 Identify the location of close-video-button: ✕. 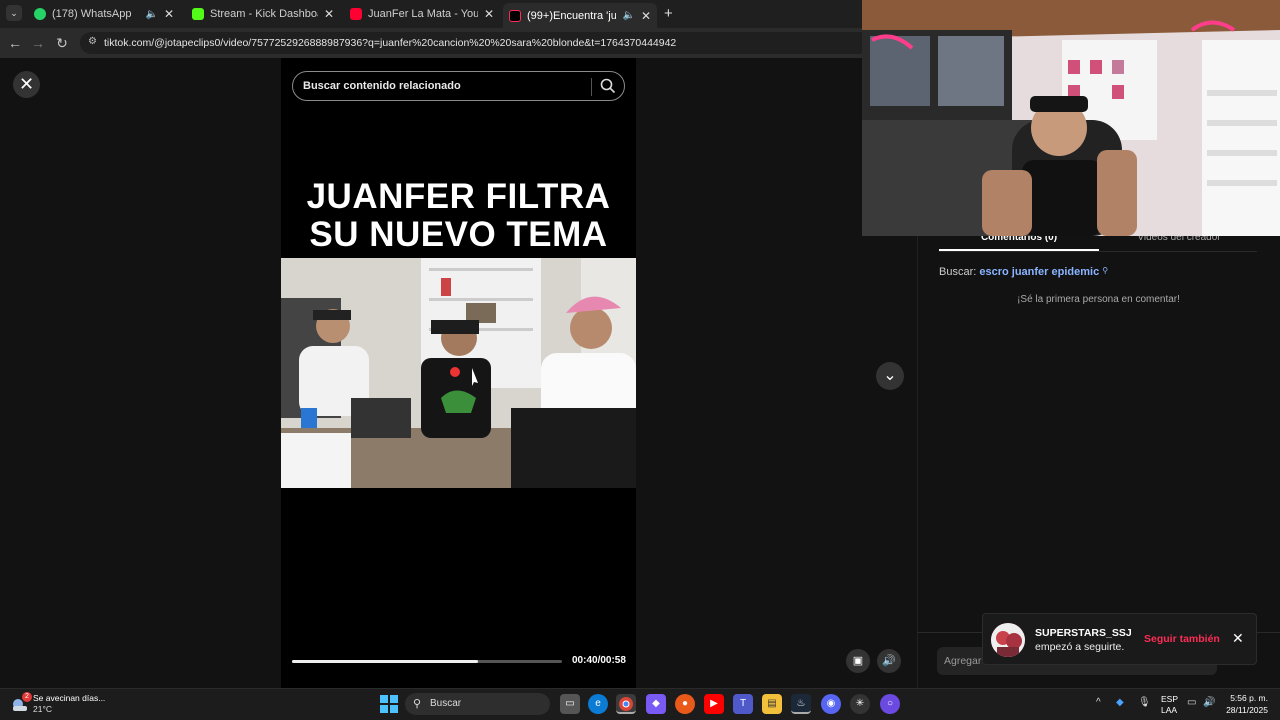
(26, 84).